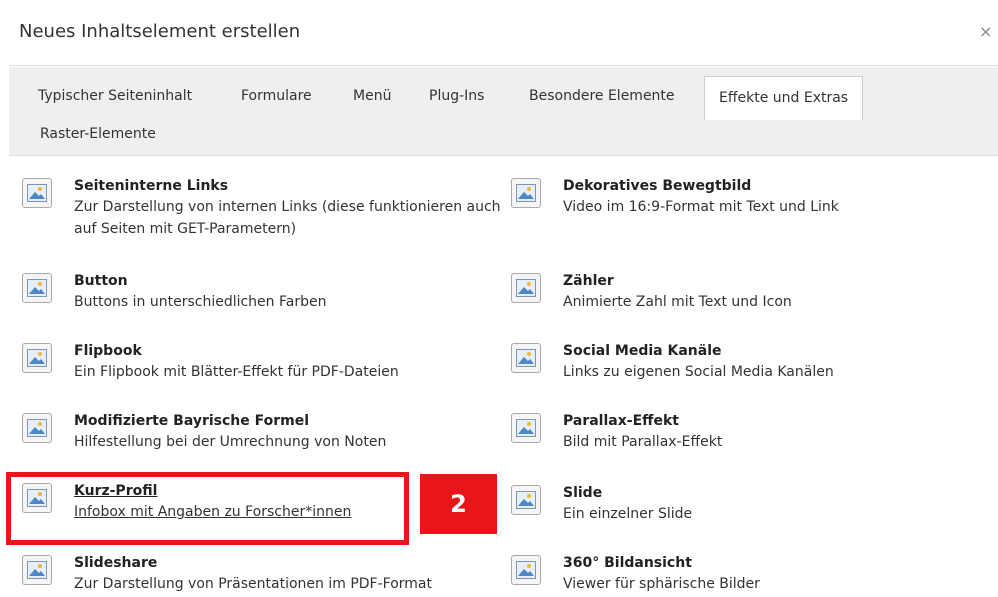 Image resolution: width=998 pixels, height=597 pixels. What do you see at coordinates (677, 302) in the screenshot?
I see `element-description: Animierte Zahl mit Text und Icon` at bounding box center [677, 302].